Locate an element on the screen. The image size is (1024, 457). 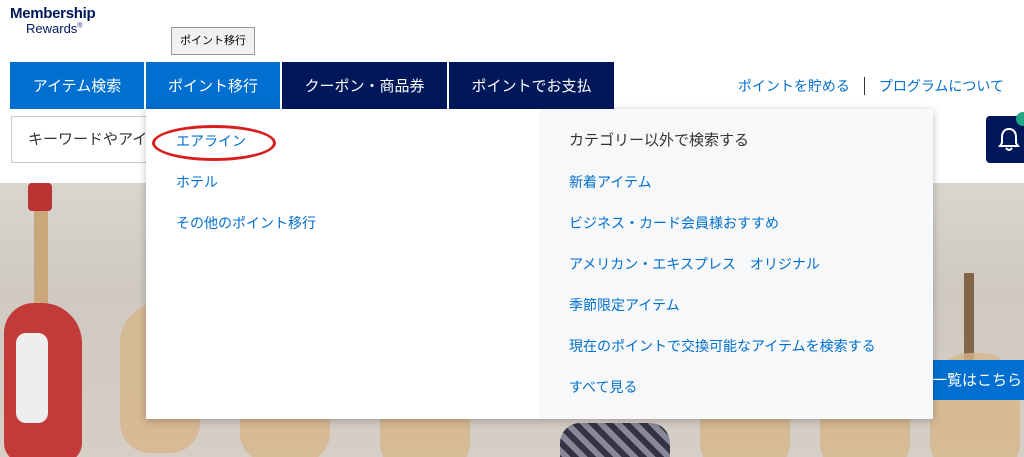
menu-item-business-recommended: ビジネス・カード会員様おすすめ is located at coordinates (751, 223).